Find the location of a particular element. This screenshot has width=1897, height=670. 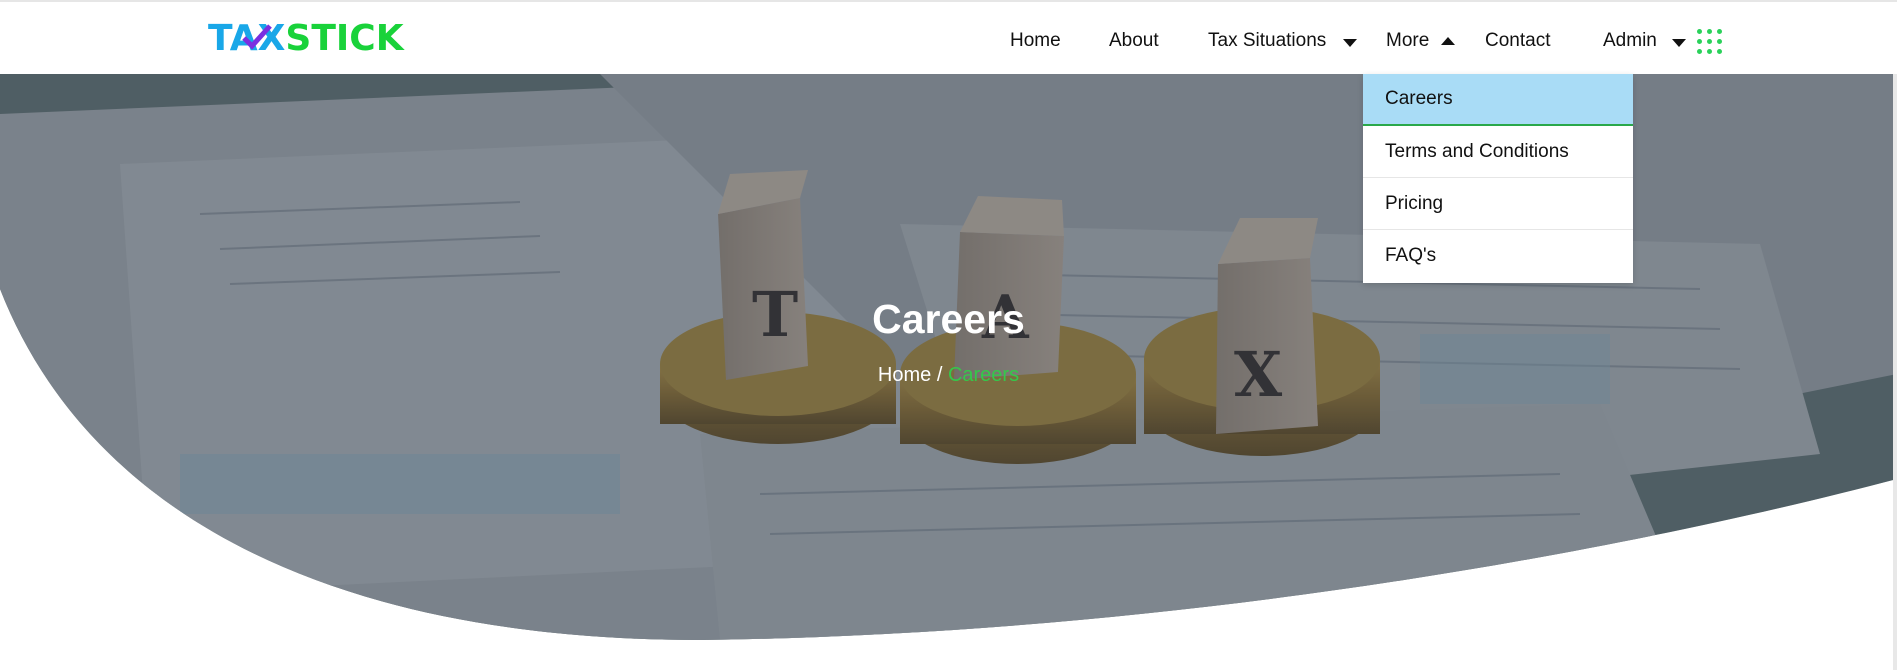

breadcrumb: Home / Careers is located at coordinates (948, 375).